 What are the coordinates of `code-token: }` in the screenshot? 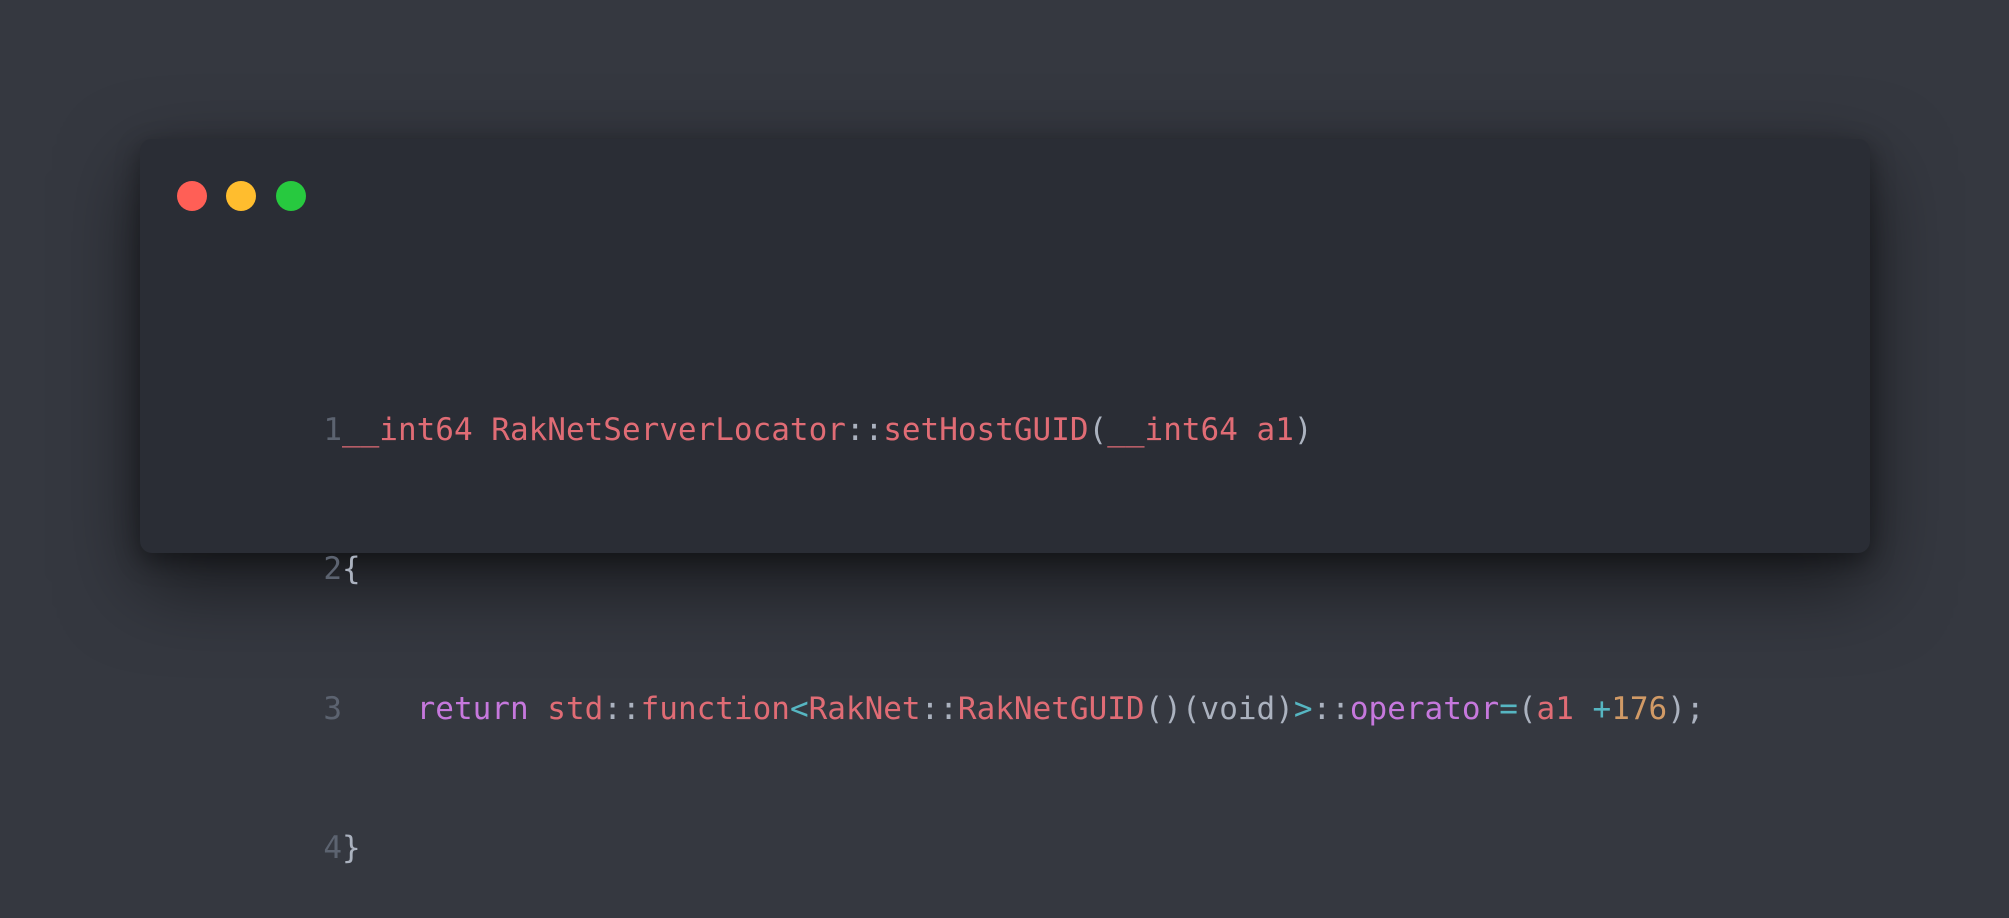 It's located at (351, 848).